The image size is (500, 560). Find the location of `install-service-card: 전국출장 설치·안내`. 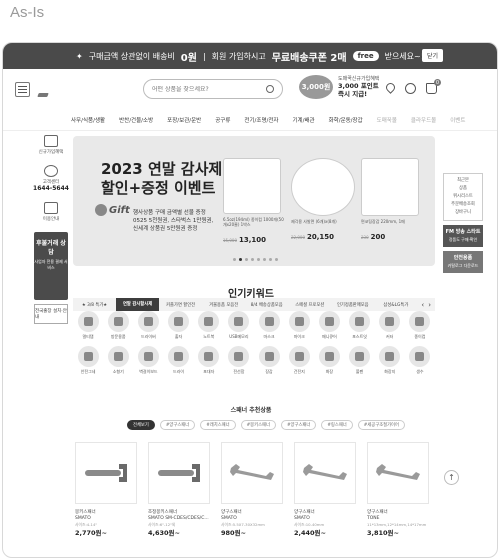

install-service-card: 전국출장 설치·안내 is located at coordinates (51, 314).